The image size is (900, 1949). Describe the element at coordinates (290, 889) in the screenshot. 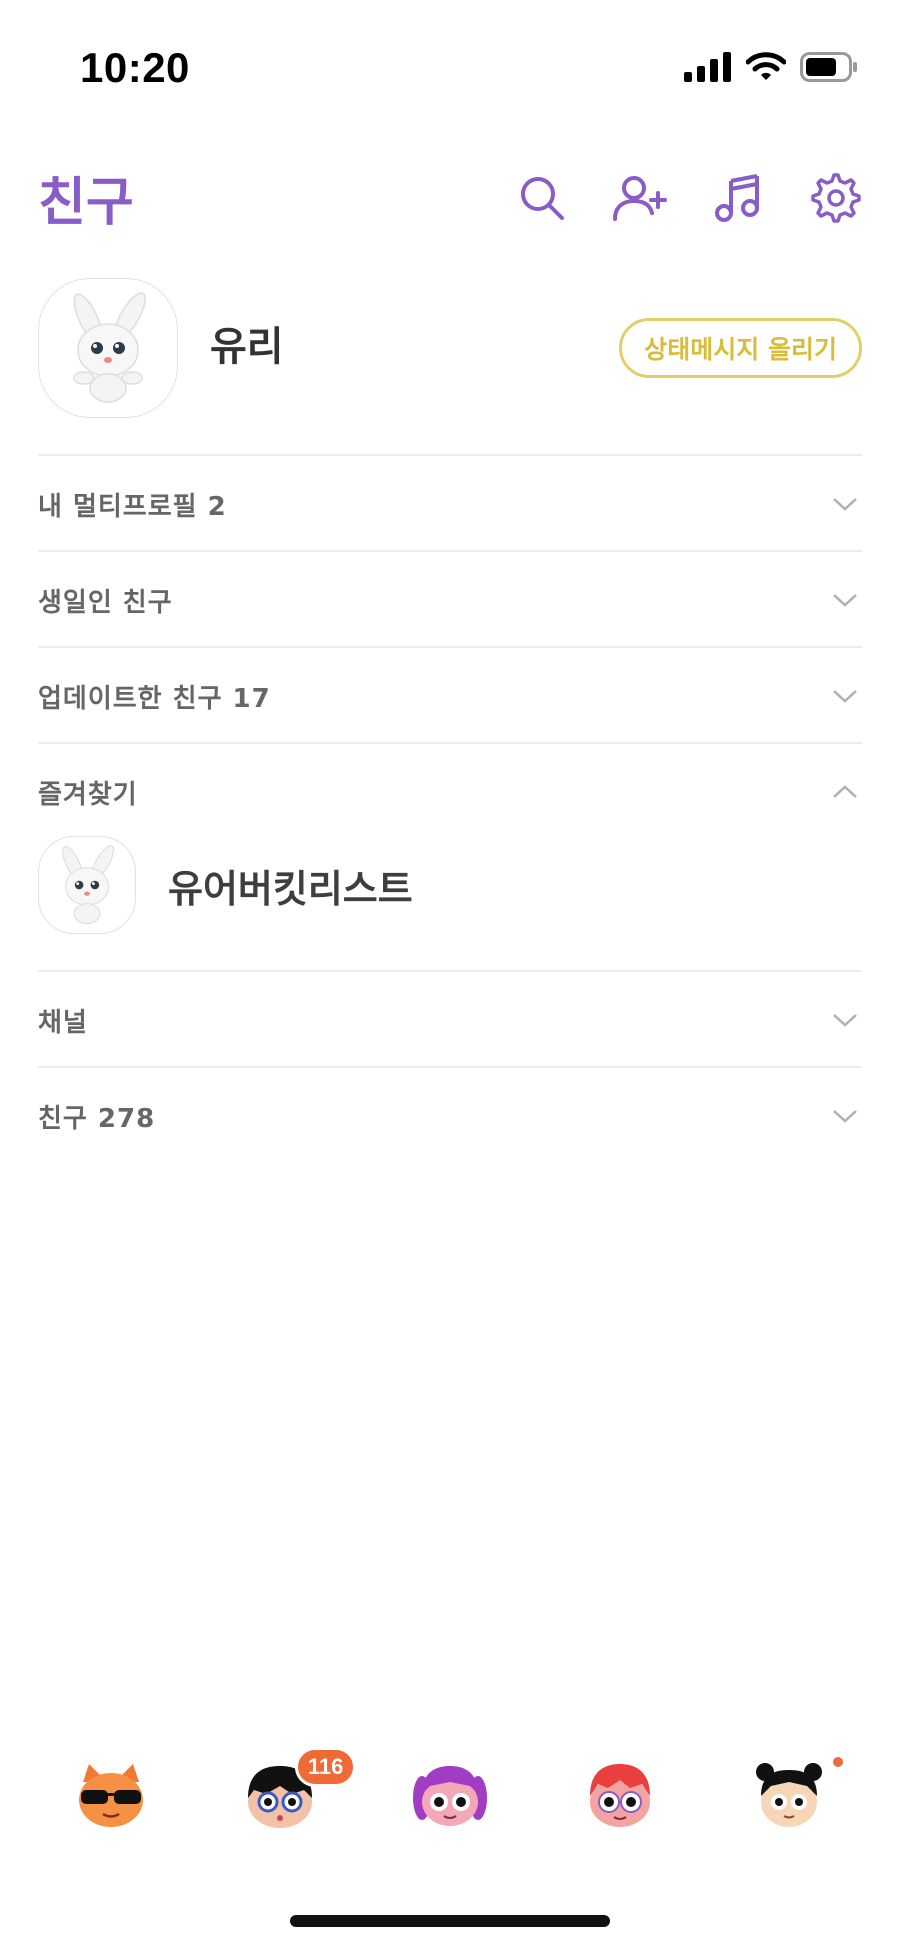

I see `friend-name: 유어버킷리스트` at that location.